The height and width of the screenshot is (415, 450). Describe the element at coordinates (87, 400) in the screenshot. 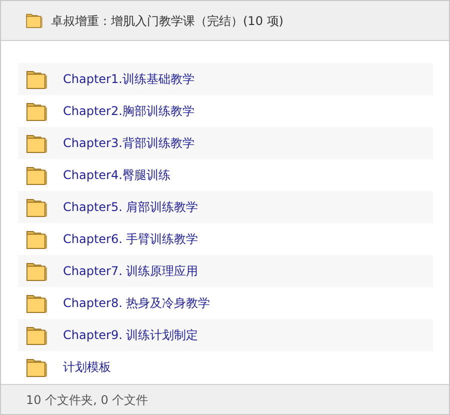

I see `status-text: 10 个文件夹, 0 个文件` at that location.